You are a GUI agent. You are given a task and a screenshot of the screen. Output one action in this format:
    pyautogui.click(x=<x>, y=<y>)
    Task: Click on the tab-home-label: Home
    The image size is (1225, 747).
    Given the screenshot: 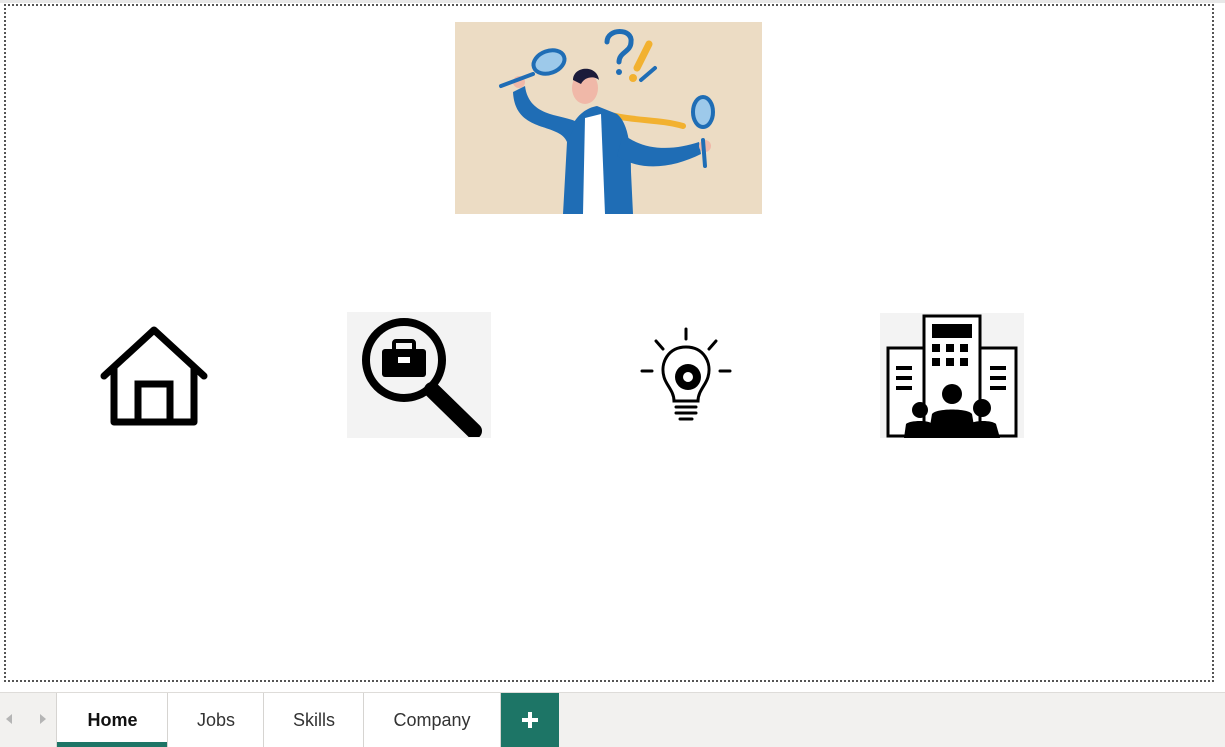 What is the action you would take?
    pyautogui.click(x=112, y=719)
    